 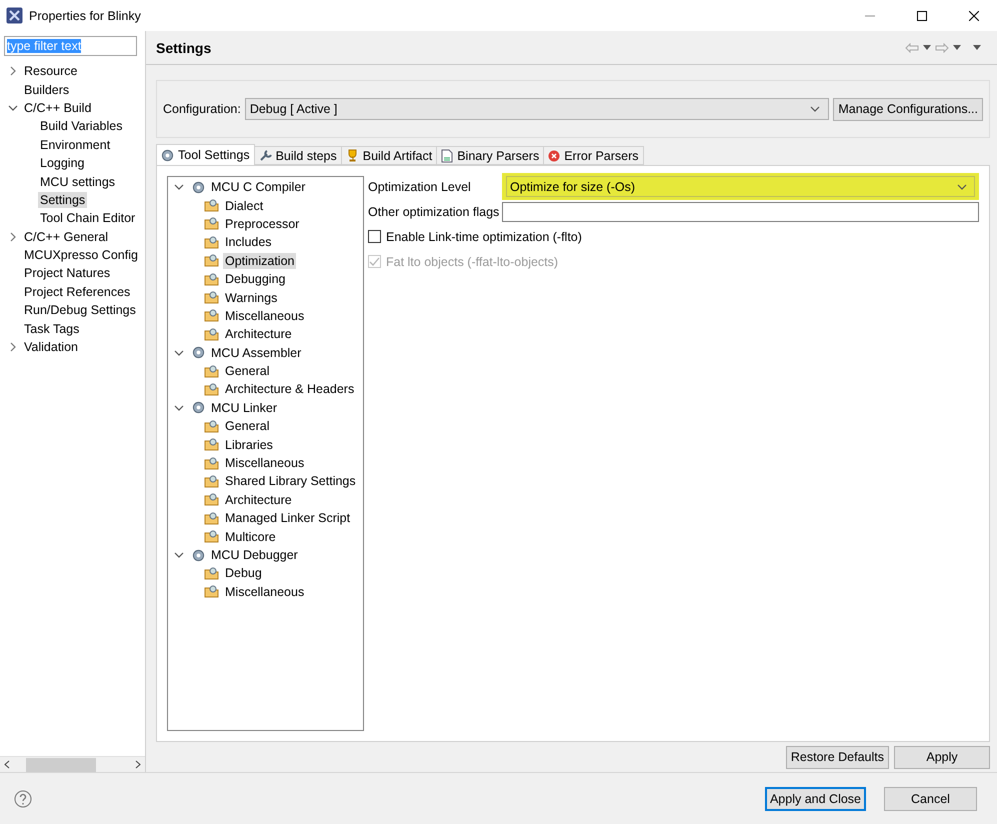 I want to click on checkbox-option: Enable Link-time optimization (-flto), so click(x=475, y=237).